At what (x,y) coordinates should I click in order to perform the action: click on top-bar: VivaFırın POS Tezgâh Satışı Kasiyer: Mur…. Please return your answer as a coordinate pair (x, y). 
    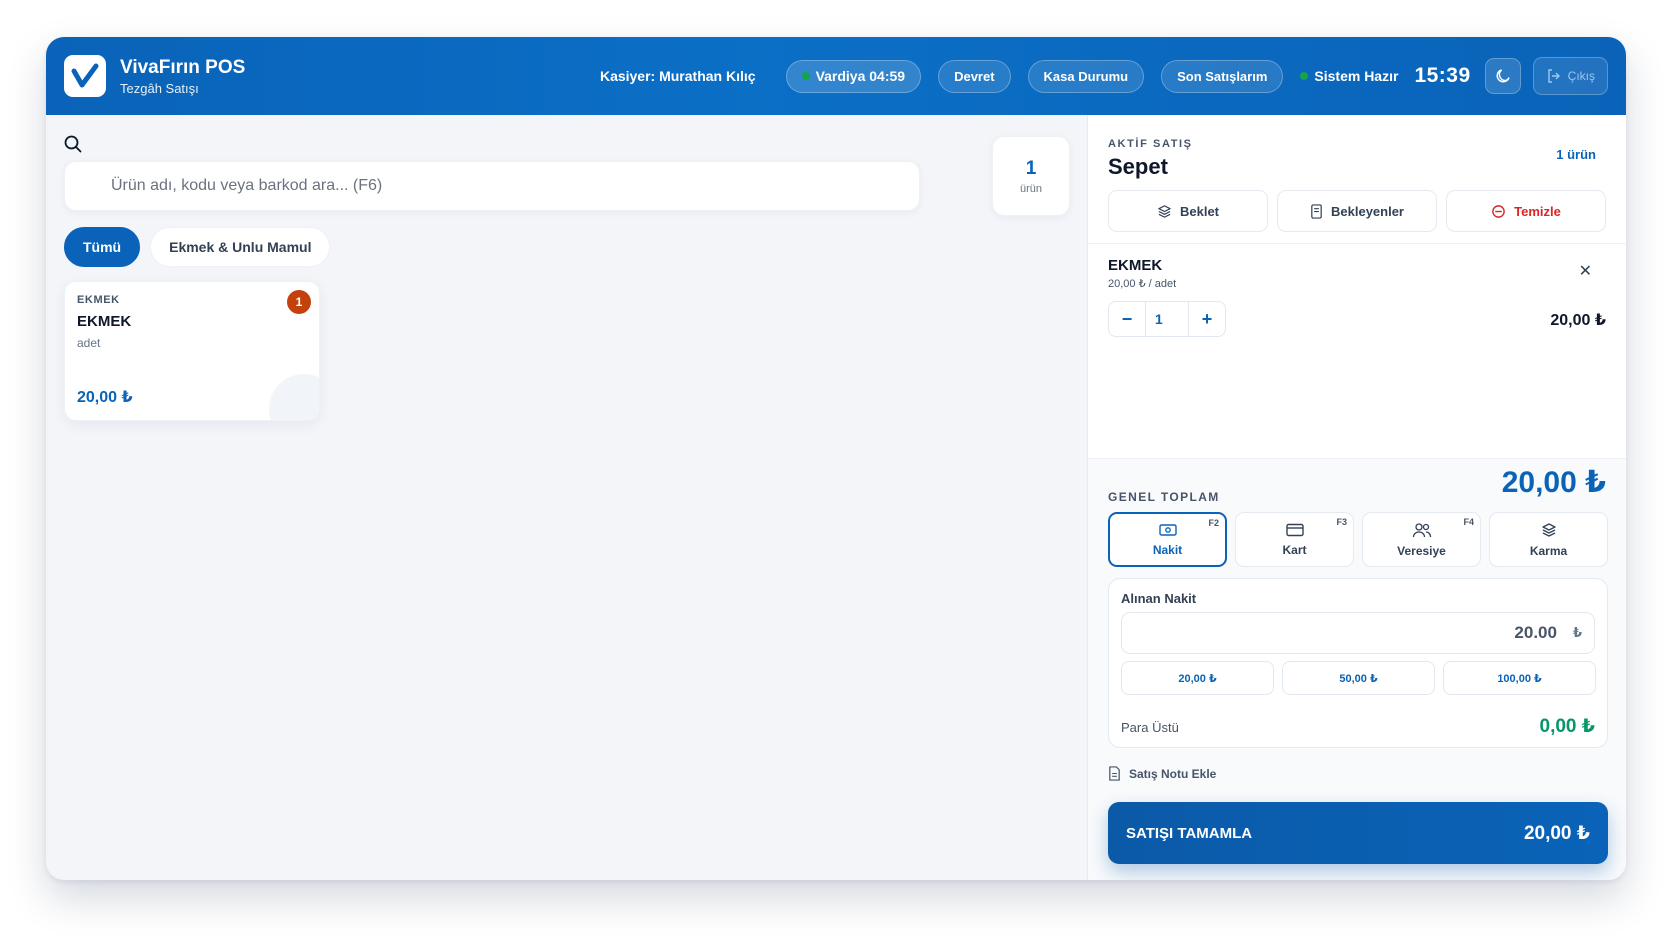
    Looking at the image, I should click on (836, 76).